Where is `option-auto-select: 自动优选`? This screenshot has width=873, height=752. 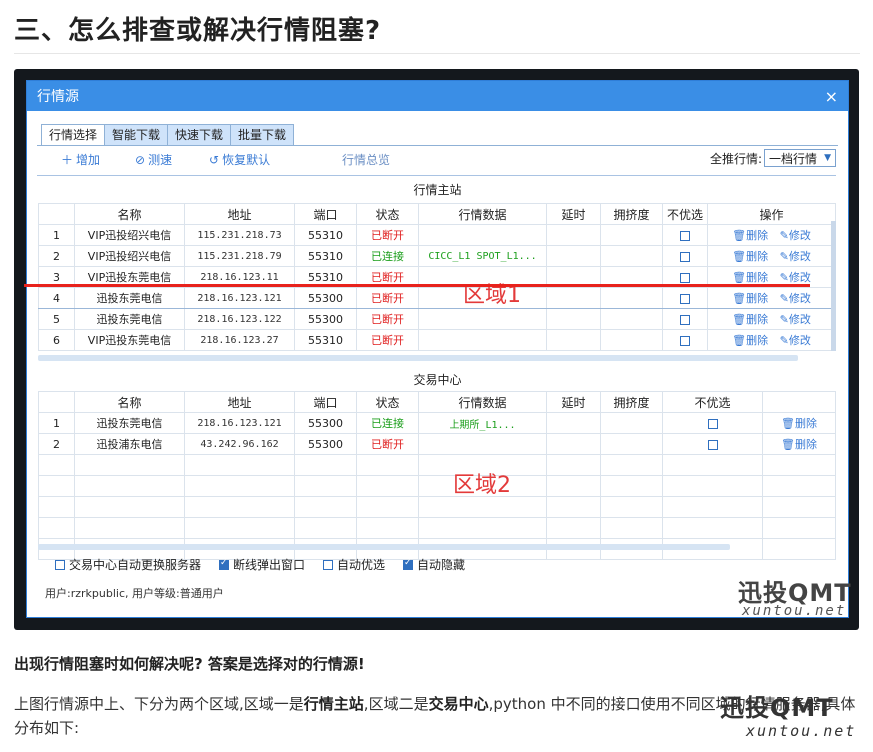 option-auto-select: 自动优选 is located at coordinates (354, 564).